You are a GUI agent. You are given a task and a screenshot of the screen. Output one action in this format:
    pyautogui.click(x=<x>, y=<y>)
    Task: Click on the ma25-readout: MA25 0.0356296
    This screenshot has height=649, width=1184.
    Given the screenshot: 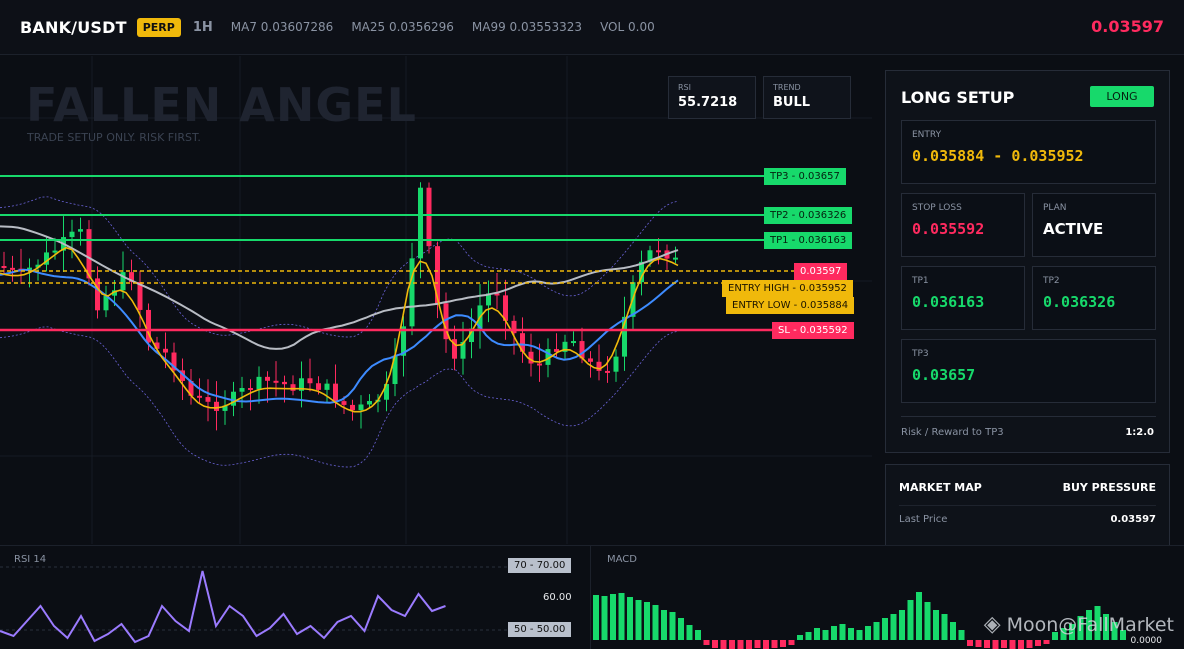 What is the action you would take?
    pyautogui.click(x=402, y=27)
    